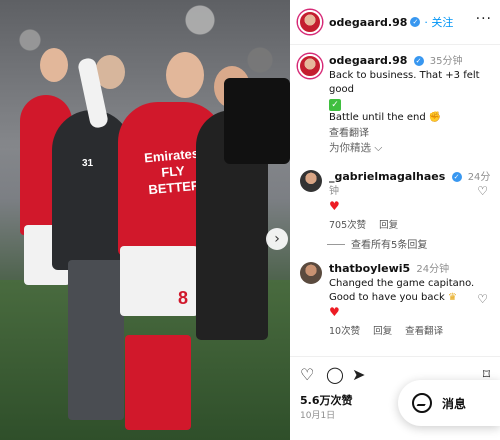  Describe the element at coordinates (318, 416) in the screenshot. I see `post-date: 10月1日` at that location.